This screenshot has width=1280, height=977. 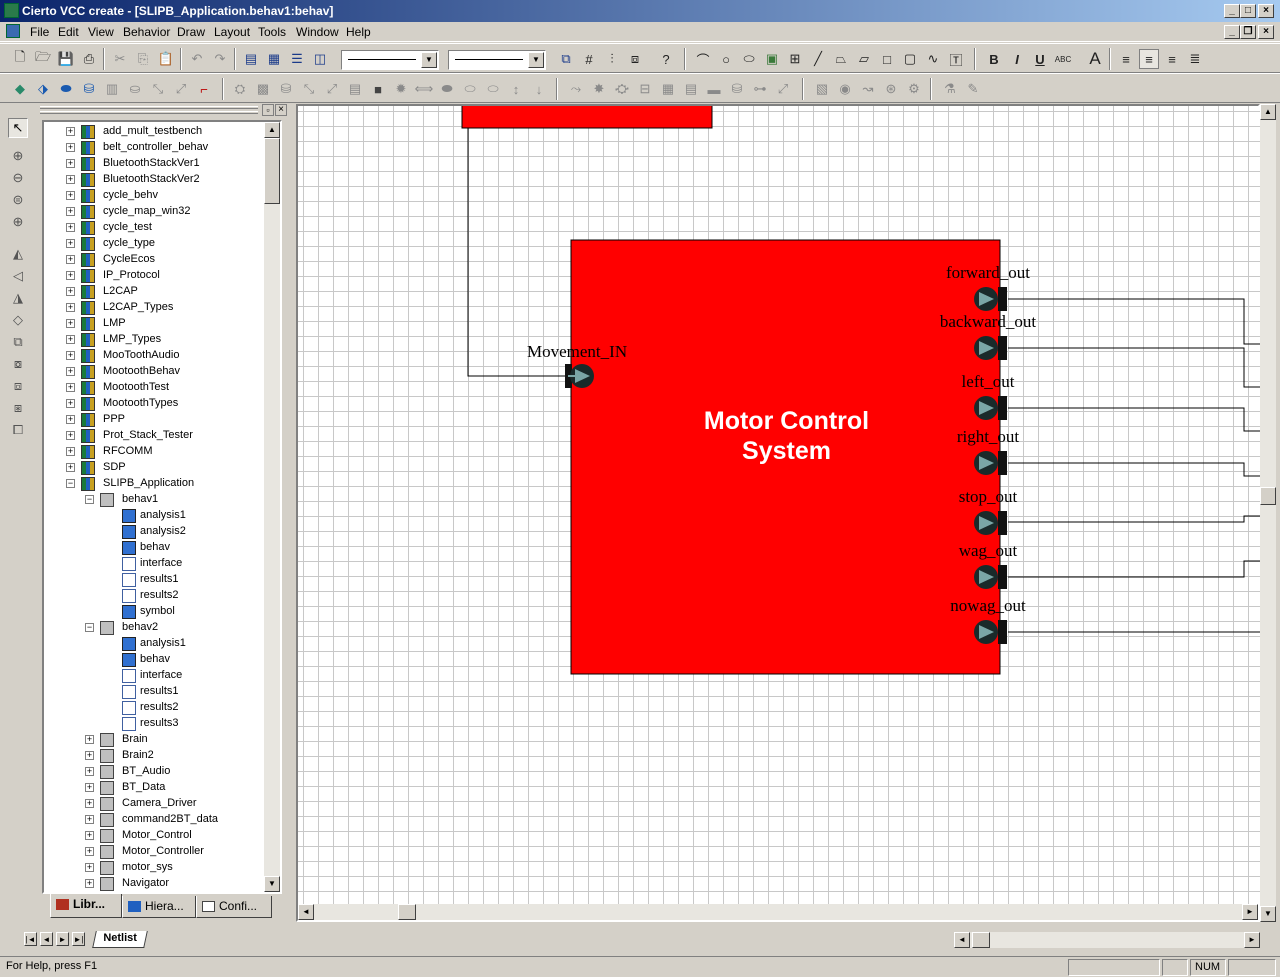 What do you see at coordinates (101, 32) in the screenshot?
I see `menu-view: View` at bounding box center [101, 32].